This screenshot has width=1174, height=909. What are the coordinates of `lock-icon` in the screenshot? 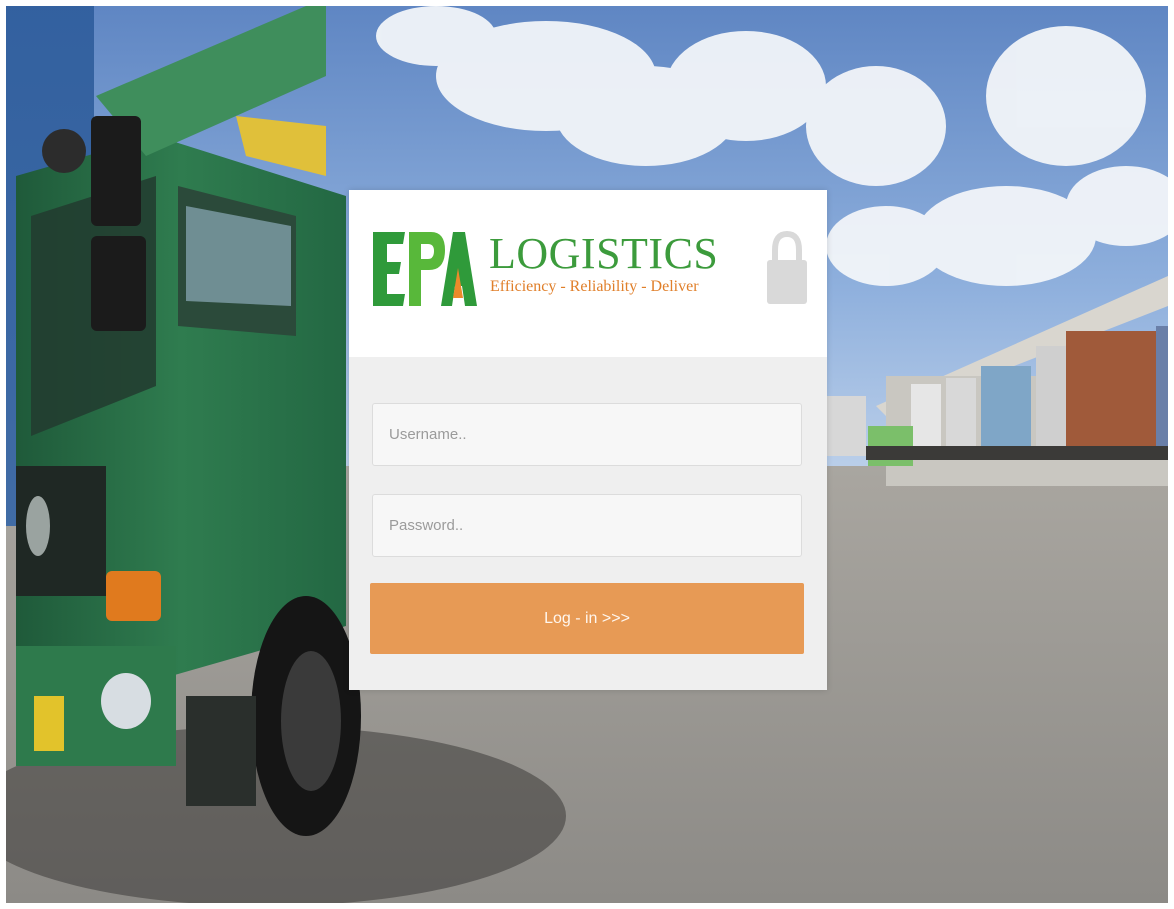 It's located at (787, 267).